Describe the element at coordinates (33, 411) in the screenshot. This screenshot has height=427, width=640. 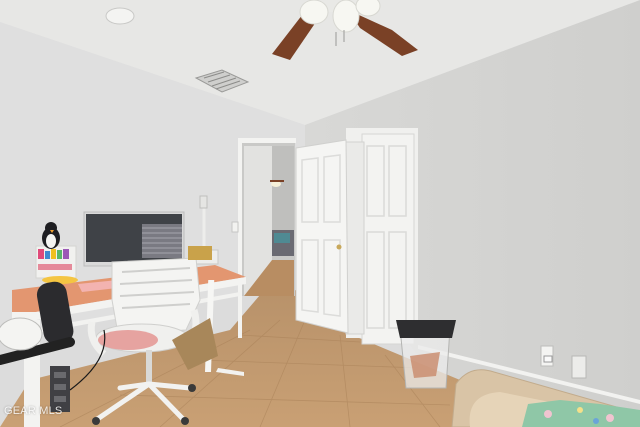
I see `mls-watermark: GEAR MLS` at that location.